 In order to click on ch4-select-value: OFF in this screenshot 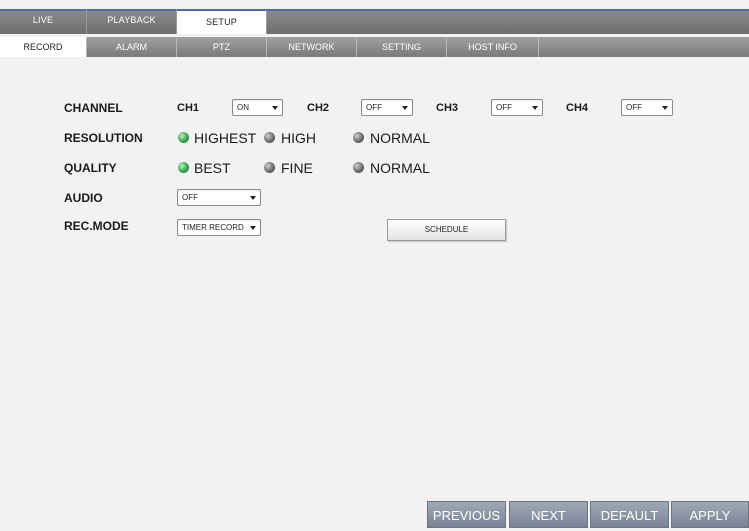, I will do `click(634, 107)`.